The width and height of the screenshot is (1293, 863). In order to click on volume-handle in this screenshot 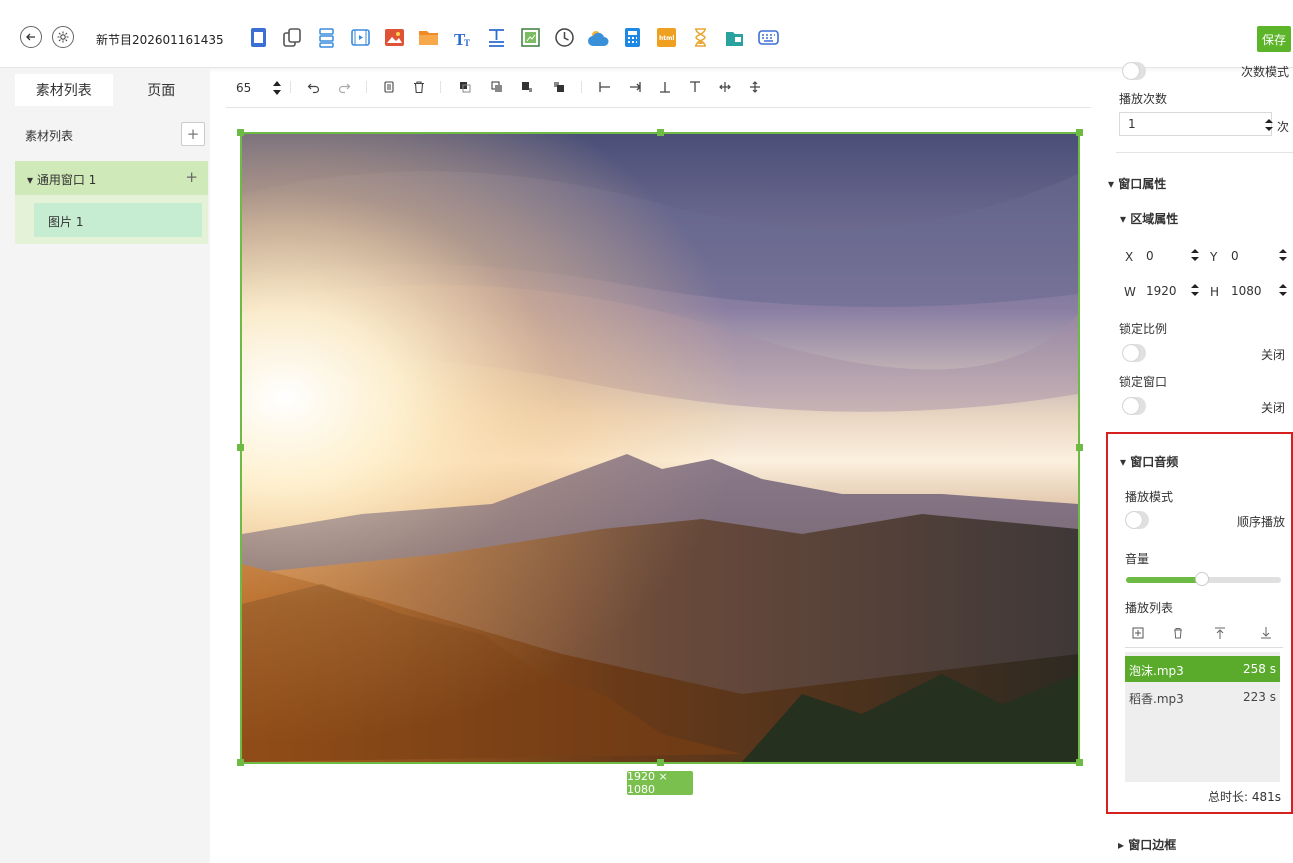, I will do `click(1201, 579)`.